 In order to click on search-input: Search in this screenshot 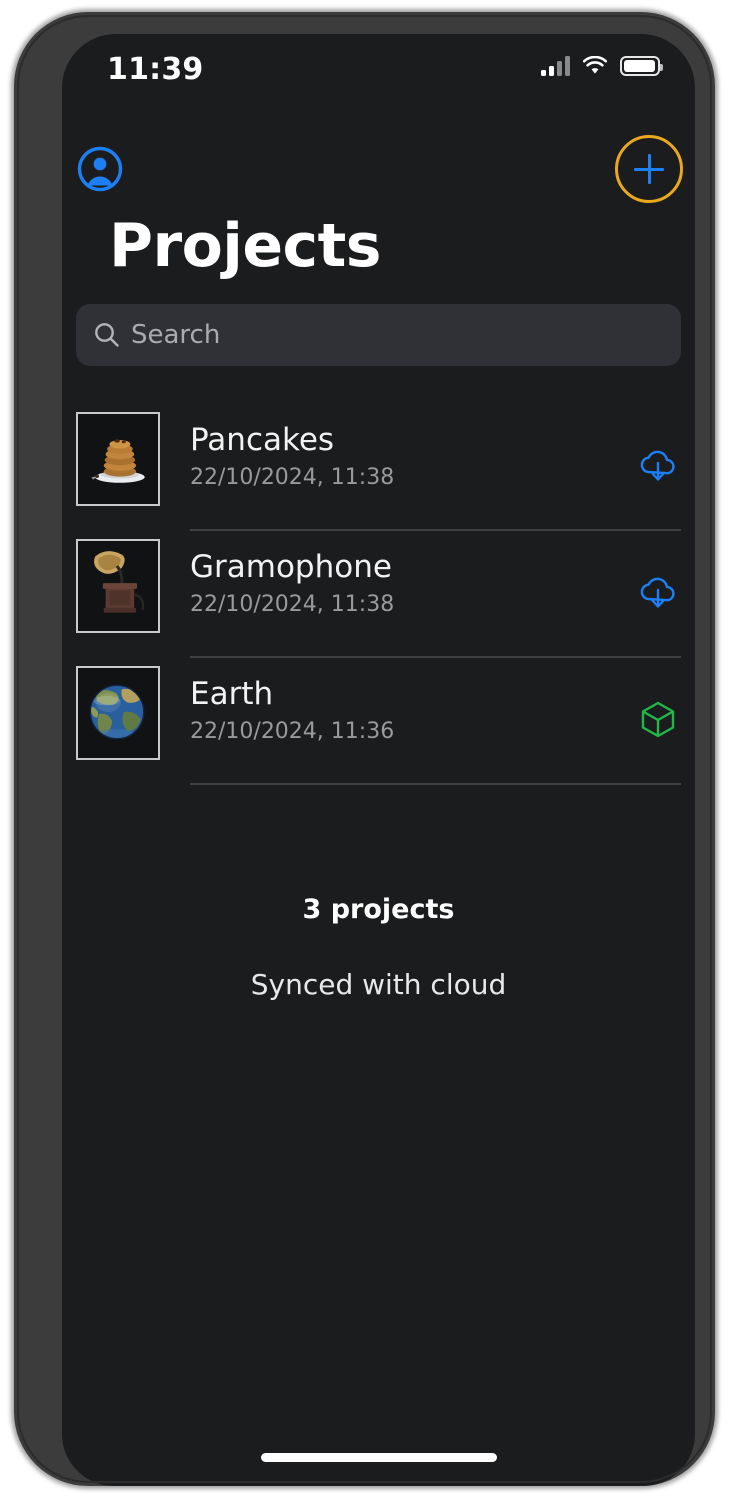, I will do `click(378, 335)`.